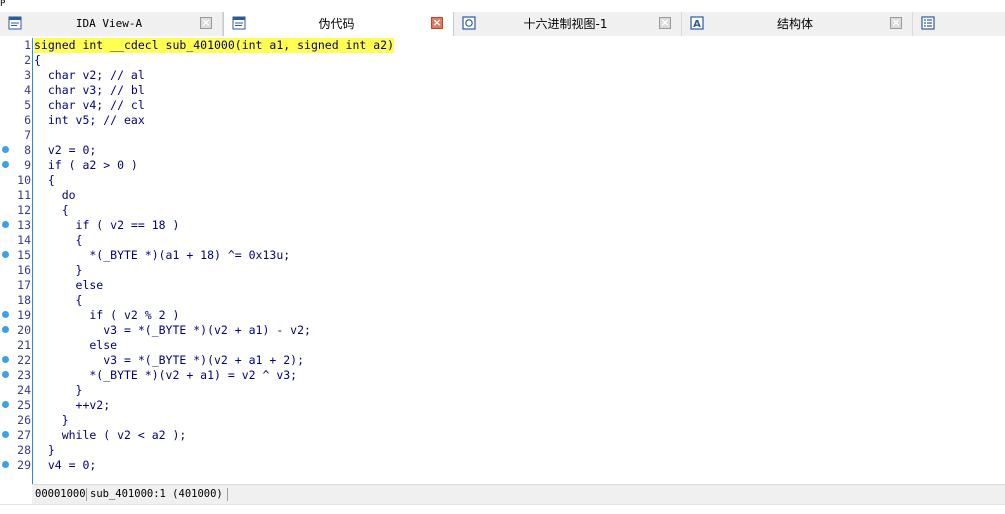  Describe the element at coordinates (109, 23) in the screenshot. I see `tab-label: IDA View-A` at that location.